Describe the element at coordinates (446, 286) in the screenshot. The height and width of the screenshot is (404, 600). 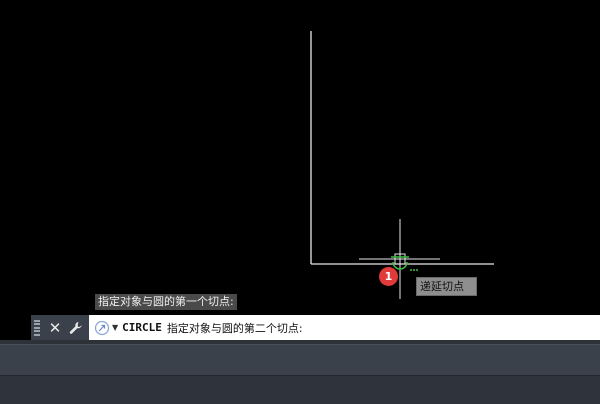
I see `snap-tooltip: 递延切点` at that location.